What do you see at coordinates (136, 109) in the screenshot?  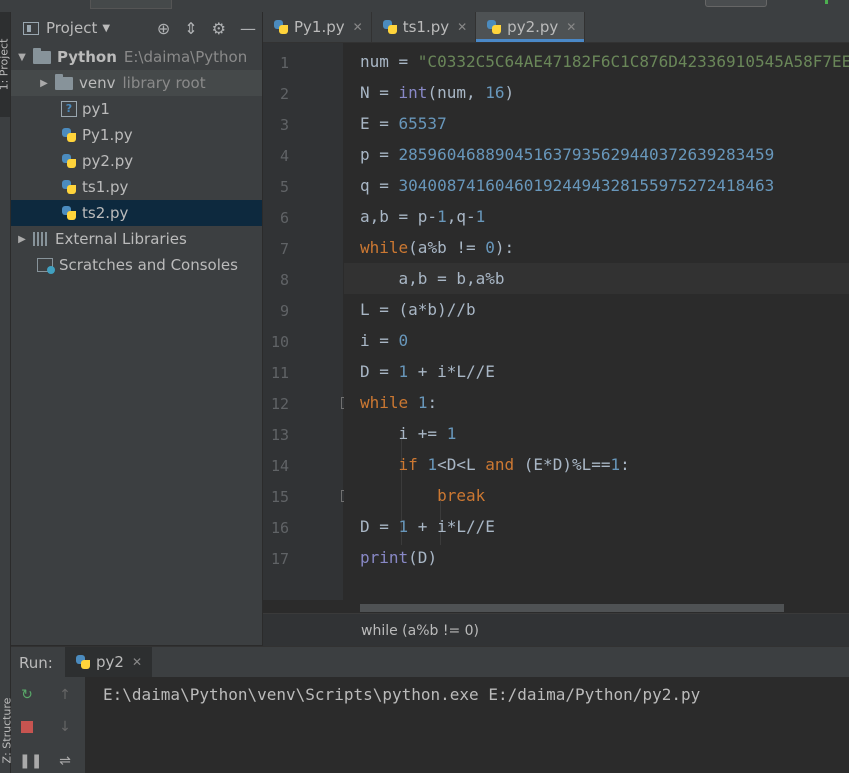 I see `tree-item-file: ? py1` at bounding box center [136, 109].